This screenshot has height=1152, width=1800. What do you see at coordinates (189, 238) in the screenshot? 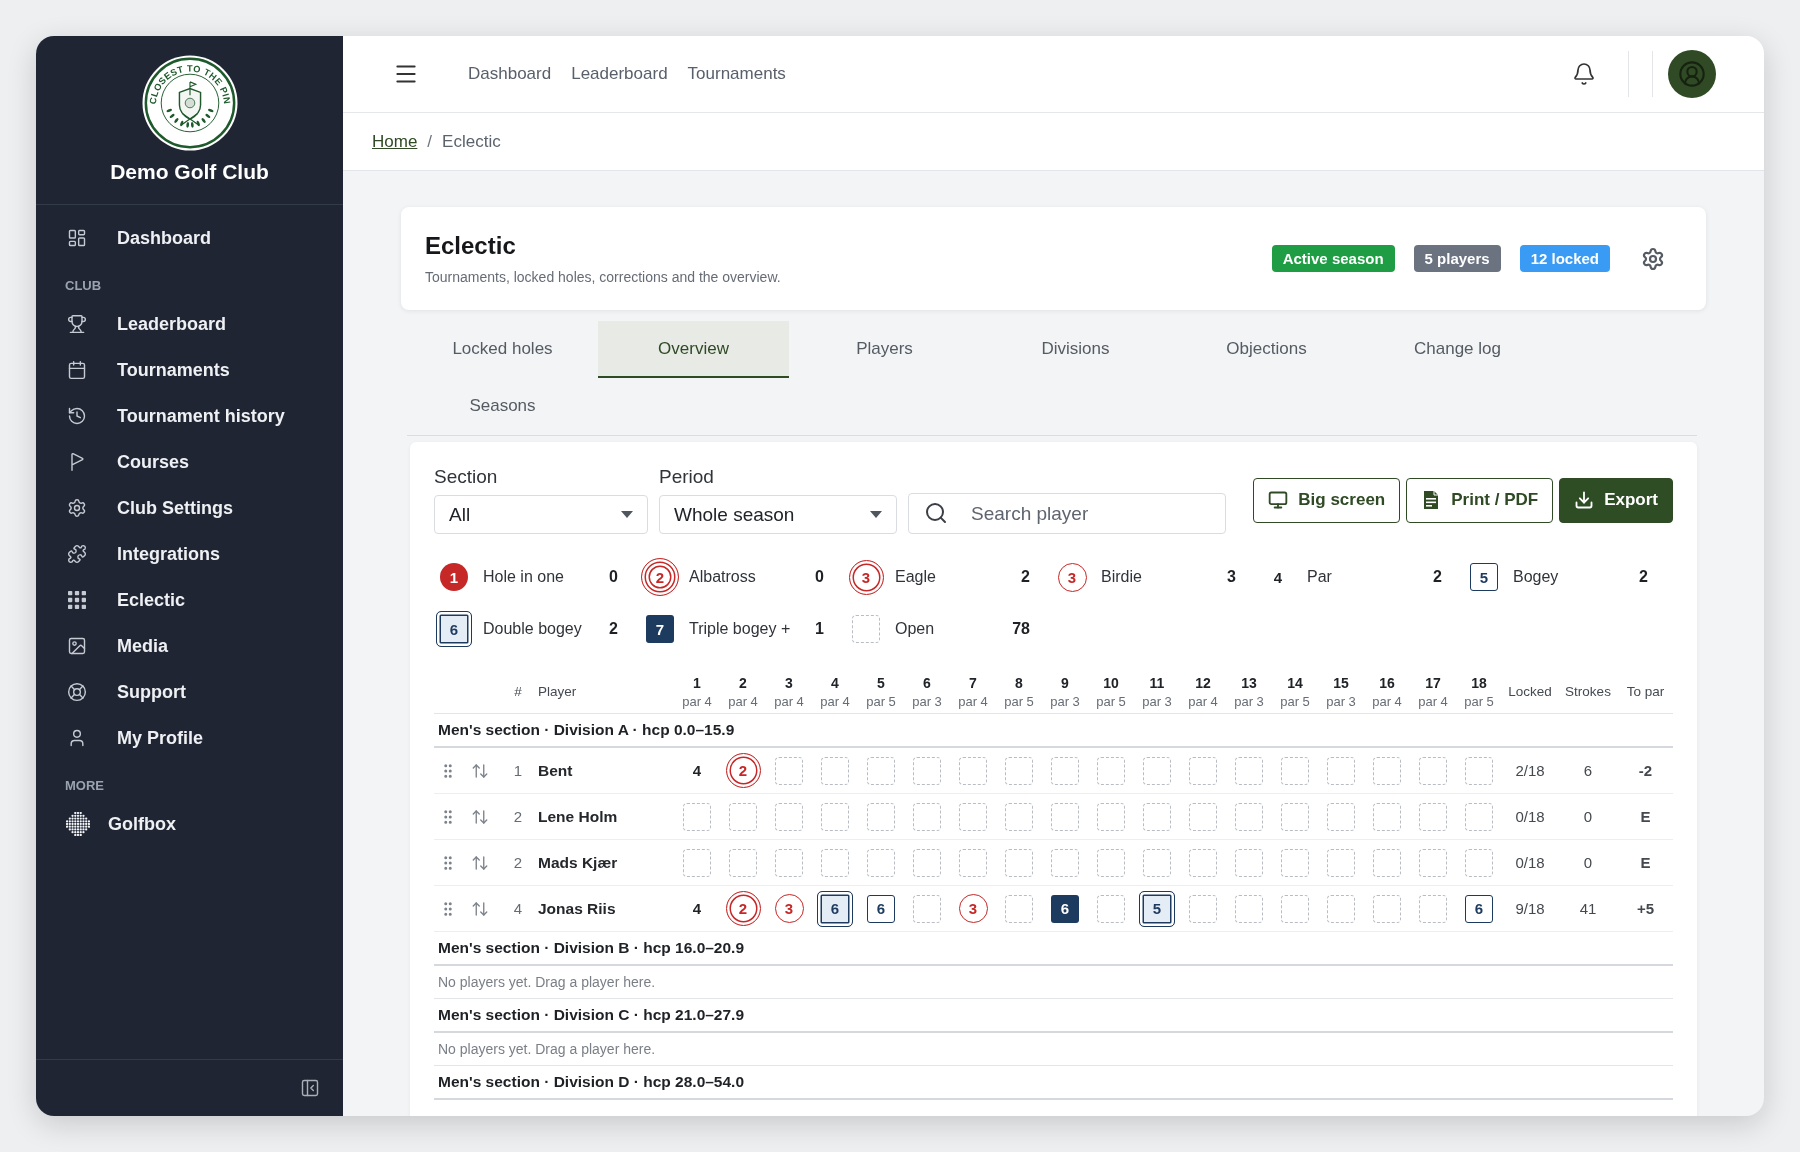
I see `sidebar-item: Dashboard` at bounding box center [189, 238].